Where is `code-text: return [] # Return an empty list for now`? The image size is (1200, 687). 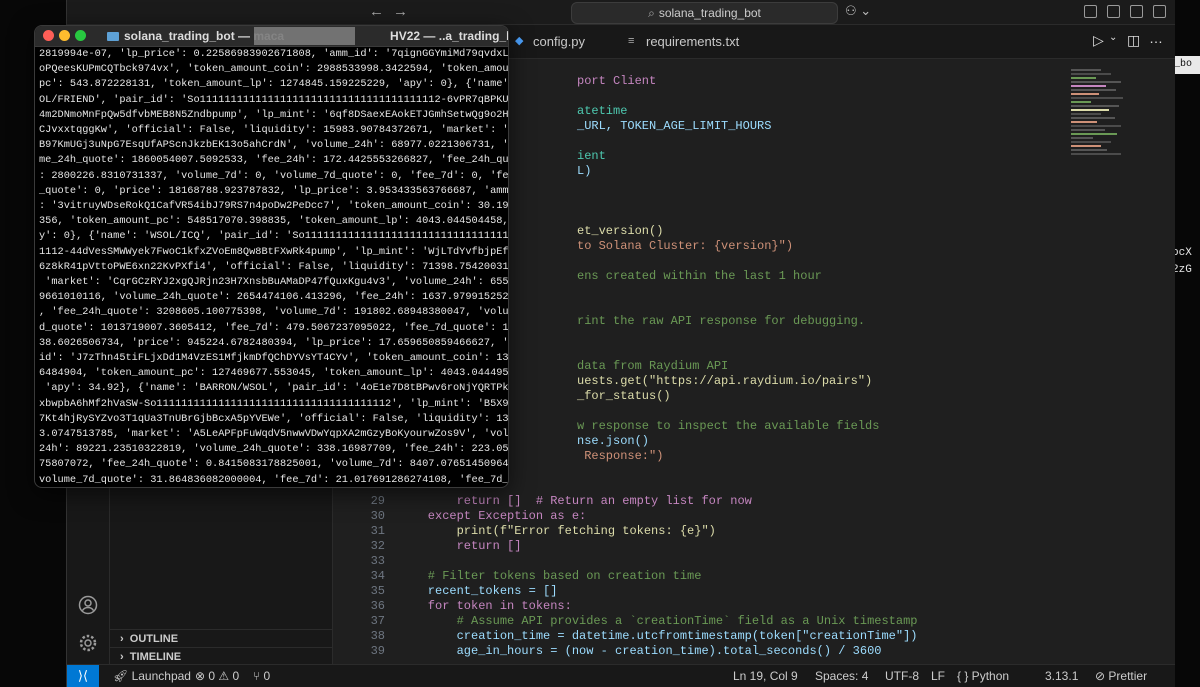 code-text: return [] # Return an empty list for now is located at coordinates (575, 501).